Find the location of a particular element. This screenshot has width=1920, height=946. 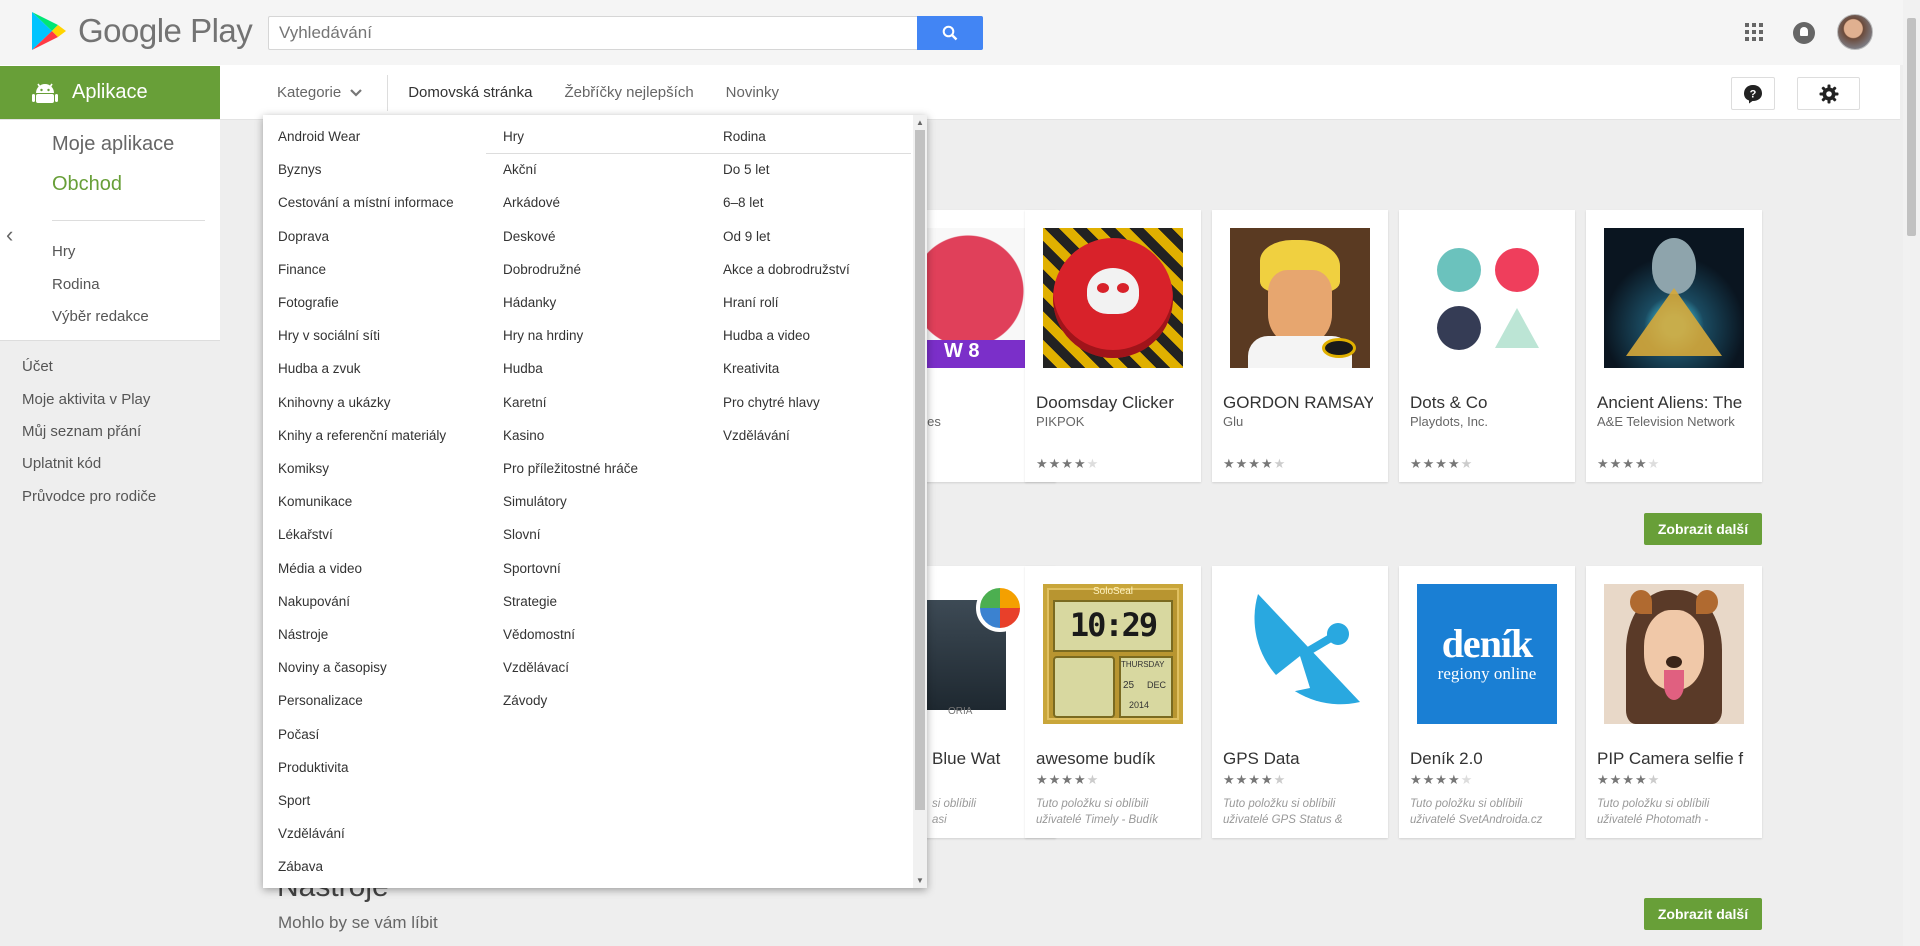

games-category-item-6: Hry na hrdiny is located at coordinates (543, 335).